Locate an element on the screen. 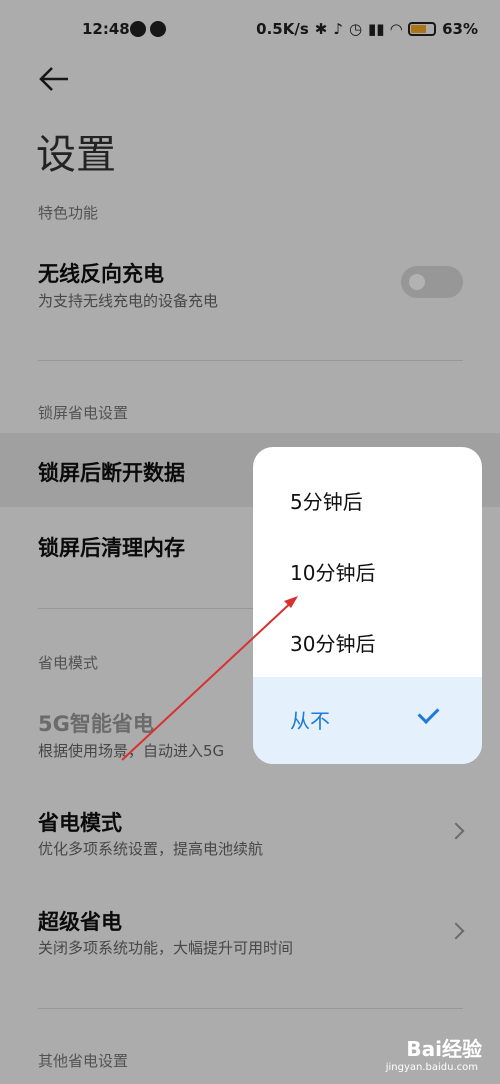 The width and height of the screenshot is (500, 1084). timeout-options-menu: 5分钟后 10分钟后 30分钟后 从不 is located at coordinates (367, 605).